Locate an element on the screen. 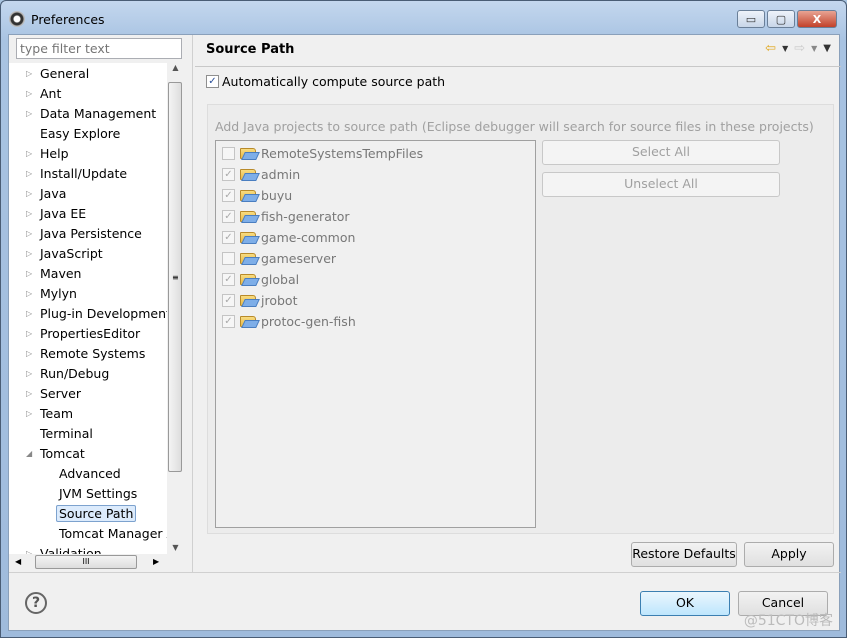 The height and width of the screenshot is (638, 847). tree-item: ▷ PropertiesEditor is located at coordinates (83, 334).